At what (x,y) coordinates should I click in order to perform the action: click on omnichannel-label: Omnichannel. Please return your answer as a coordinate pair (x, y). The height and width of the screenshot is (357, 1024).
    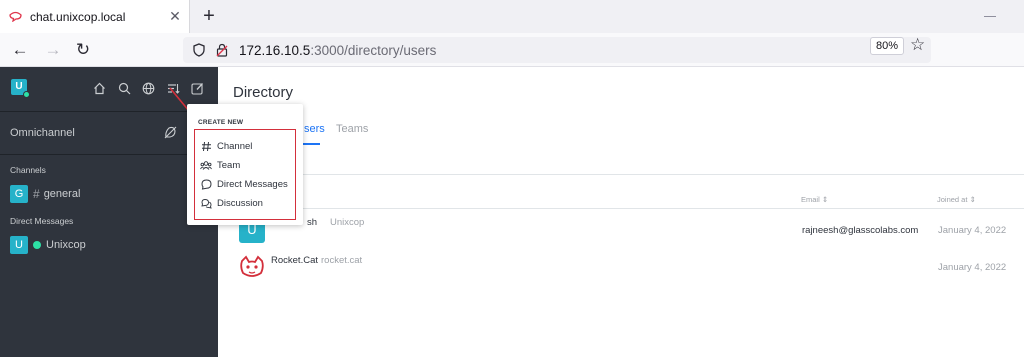
    Looking at the image, I should click on (42, 133).